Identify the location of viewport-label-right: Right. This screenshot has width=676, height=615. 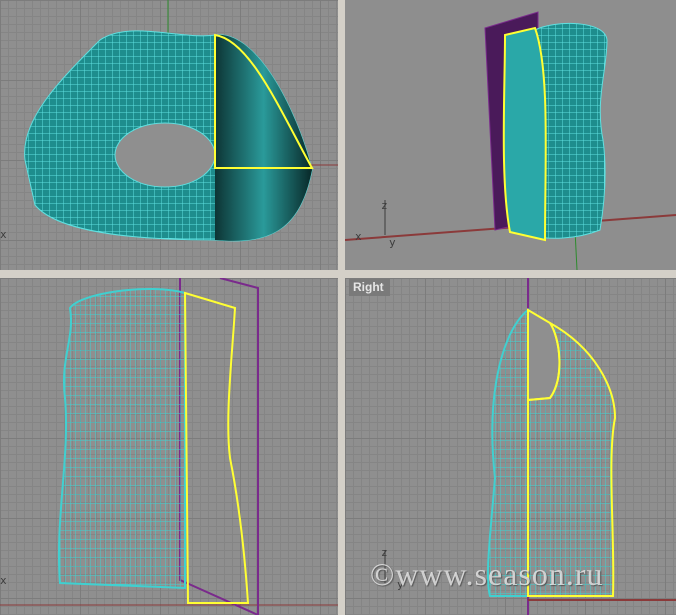
(369, 287).